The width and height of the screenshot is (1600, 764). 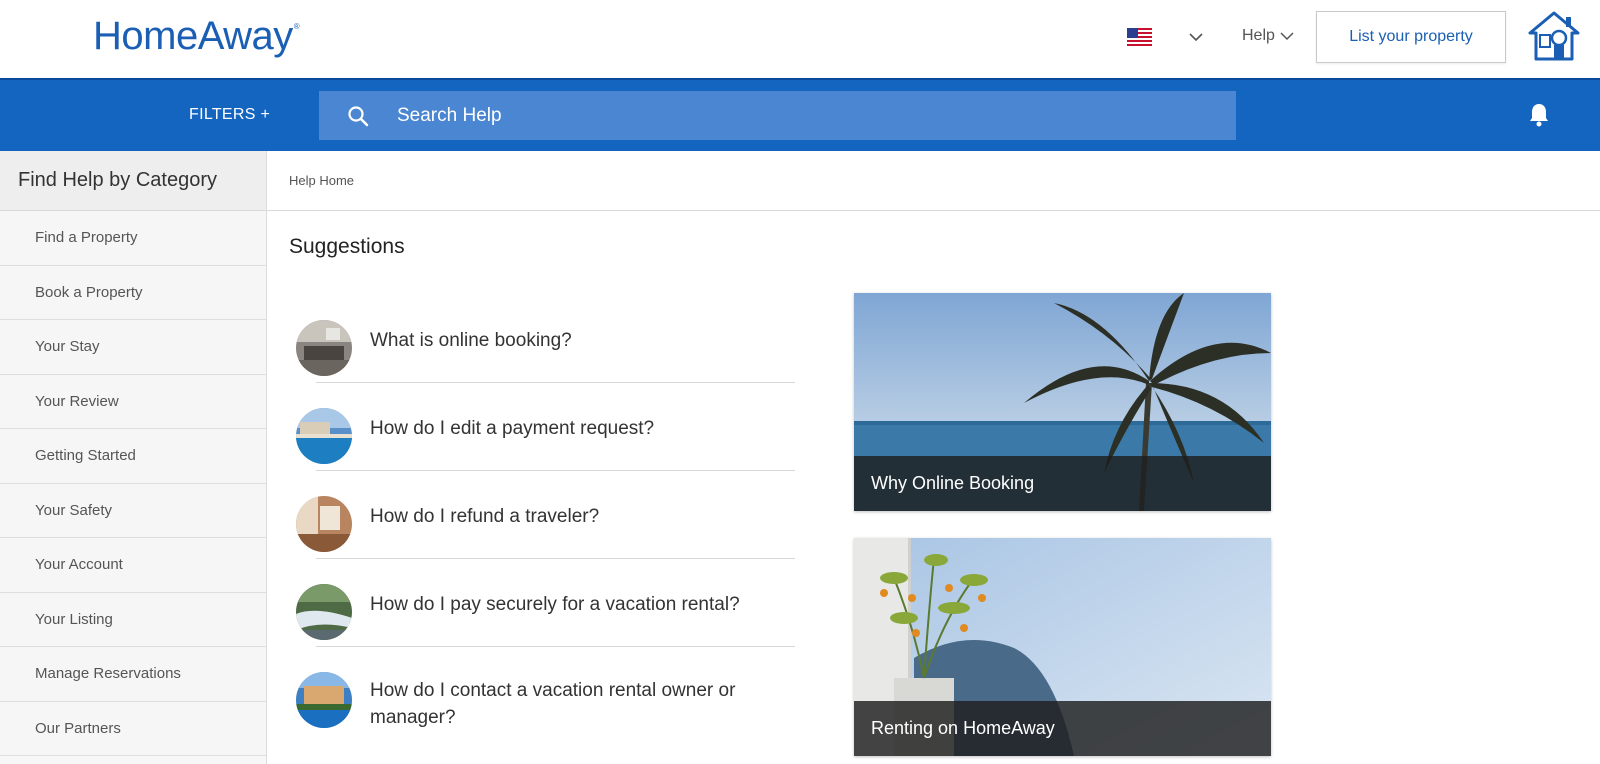 What do you see at coordinates (580, 516) in the screenshot?
I see `suggestion-question: How do I refund a traveler?` at bounding box center [580, 516].